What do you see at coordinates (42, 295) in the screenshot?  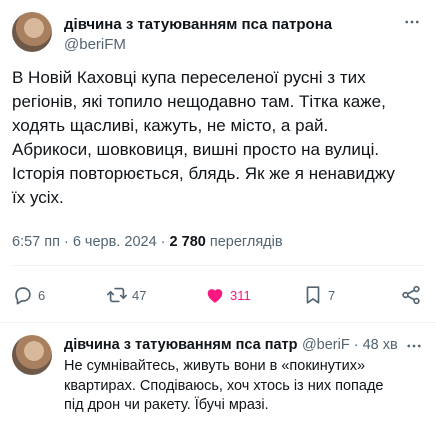 I see `reply-count: 6` at bounding box center [42, 295].